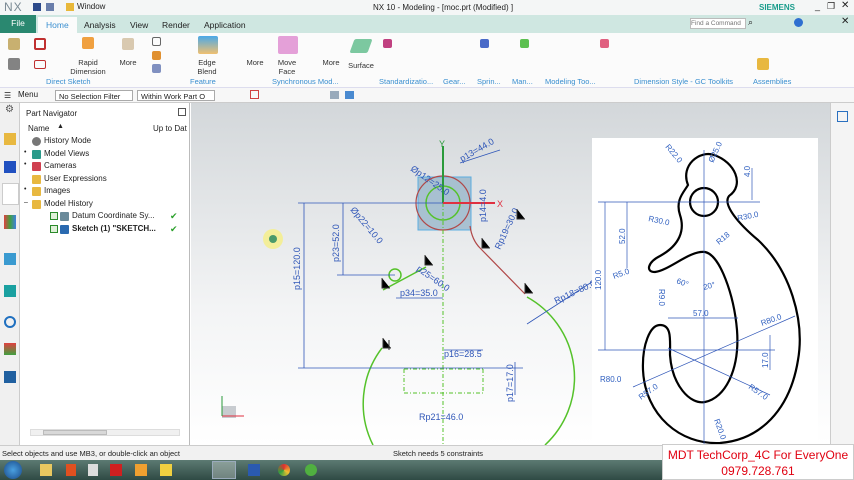 The height and width of the screenshot is (480, 854). I want to click on minimize-button: _, so click(817, 6).